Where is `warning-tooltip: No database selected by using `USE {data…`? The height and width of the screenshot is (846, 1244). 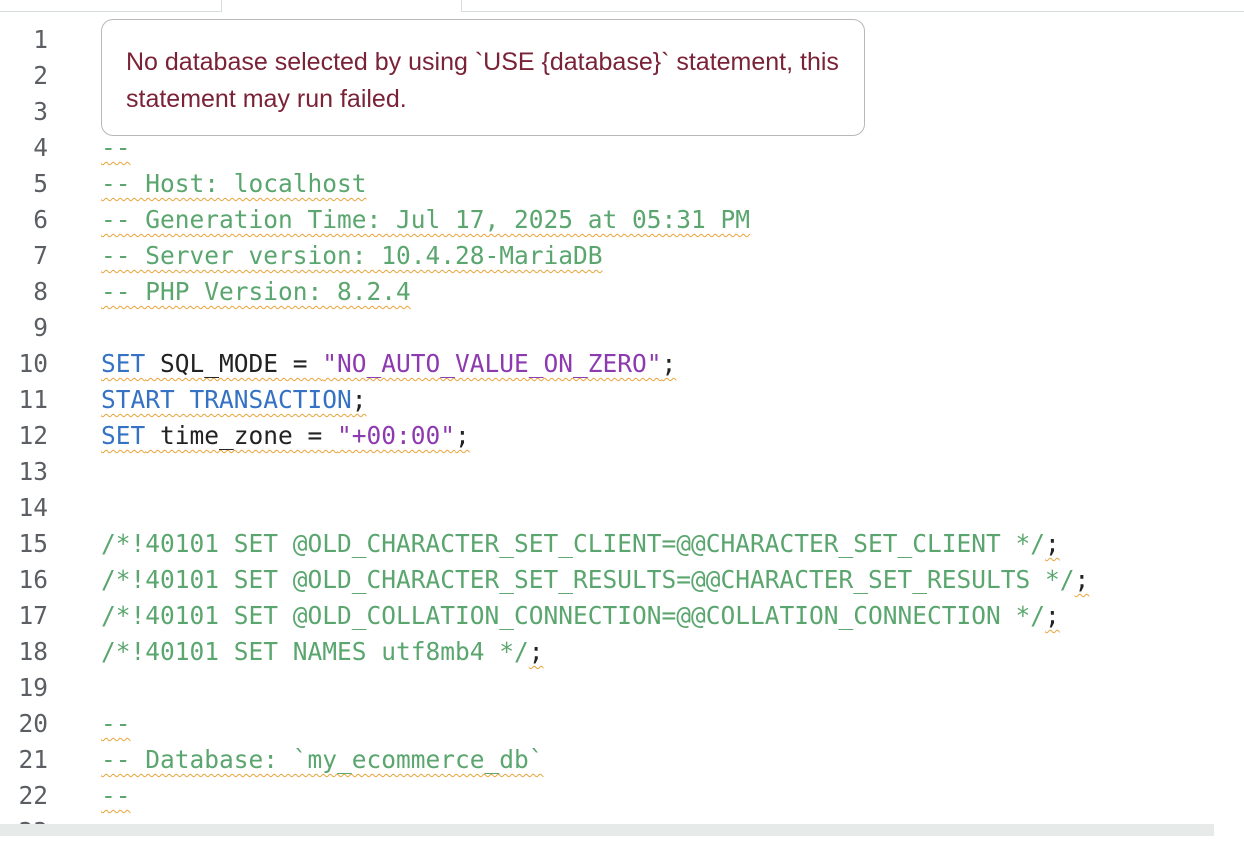 warning-tooltip: No database selected by using `USE {data… is located at coordinates (483, 77).